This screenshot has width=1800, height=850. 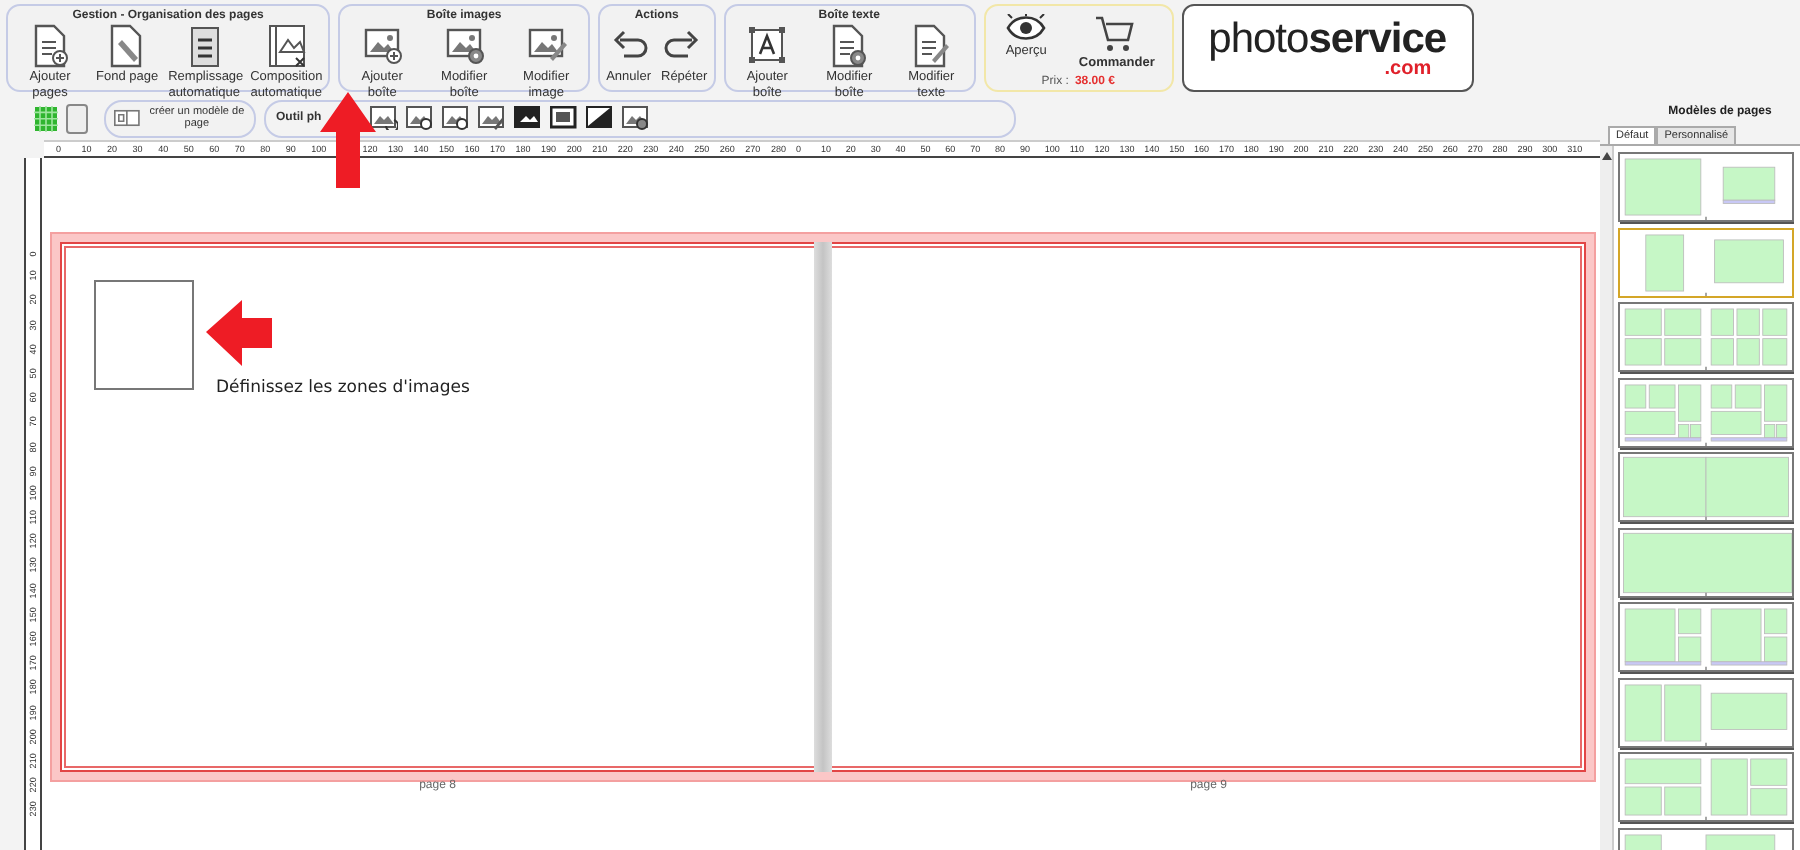 What do you see at coordinates (849, 46) in the screenshot?
I see `document-gear-icon` at bounding box center [849, 46].